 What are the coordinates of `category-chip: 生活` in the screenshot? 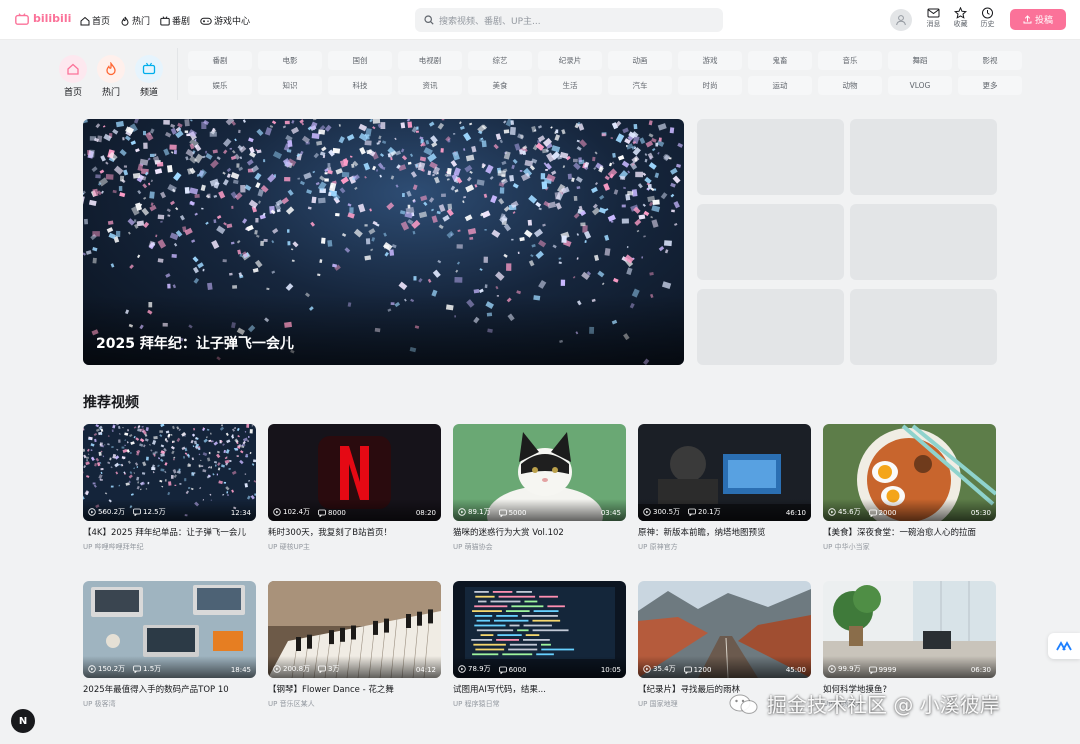 It's located at (570, 85).